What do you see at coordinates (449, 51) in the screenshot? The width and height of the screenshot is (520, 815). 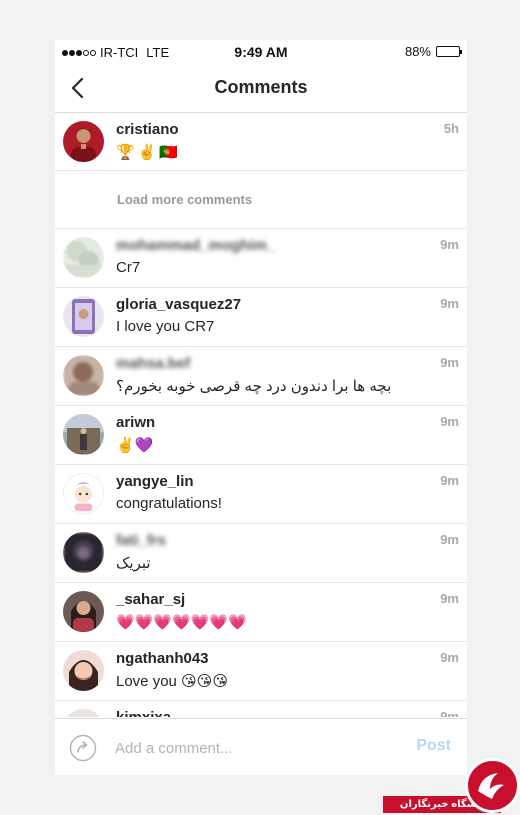 I see `battery-icon` at bounding box center [449, 51].